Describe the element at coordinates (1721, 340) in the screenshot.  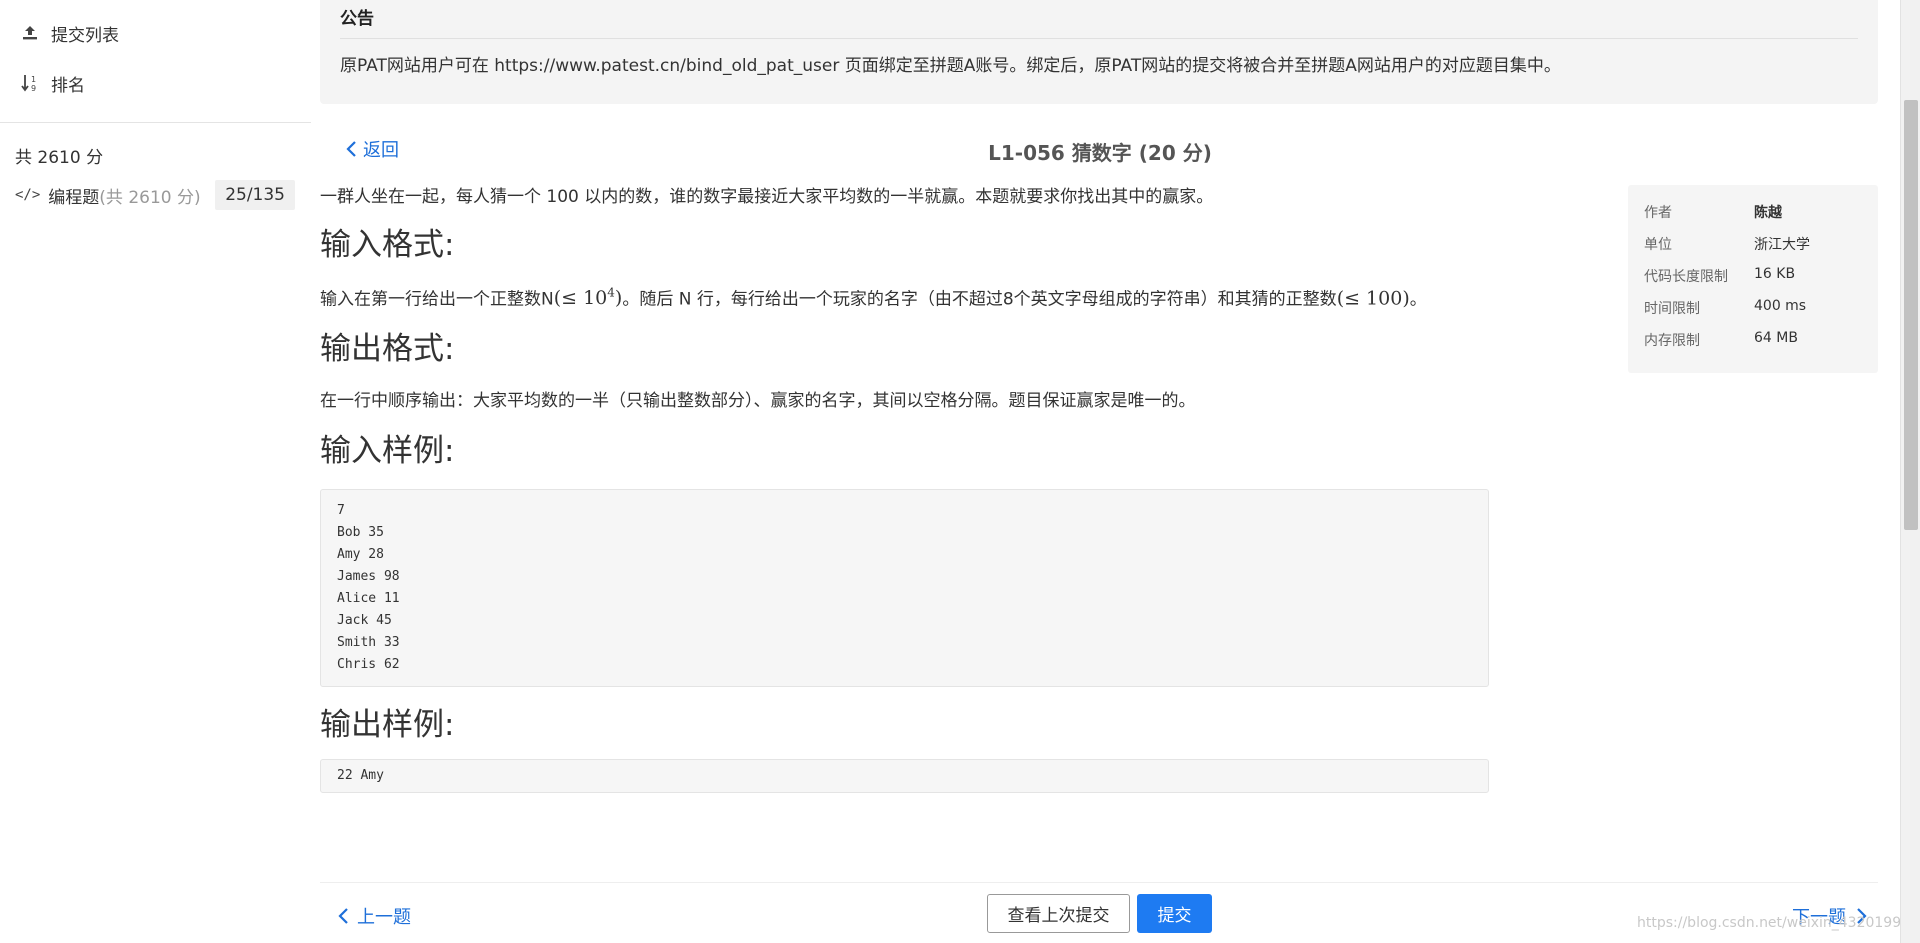
I see `info-row-memory-limit: 内存限制 64 MB` at that location.